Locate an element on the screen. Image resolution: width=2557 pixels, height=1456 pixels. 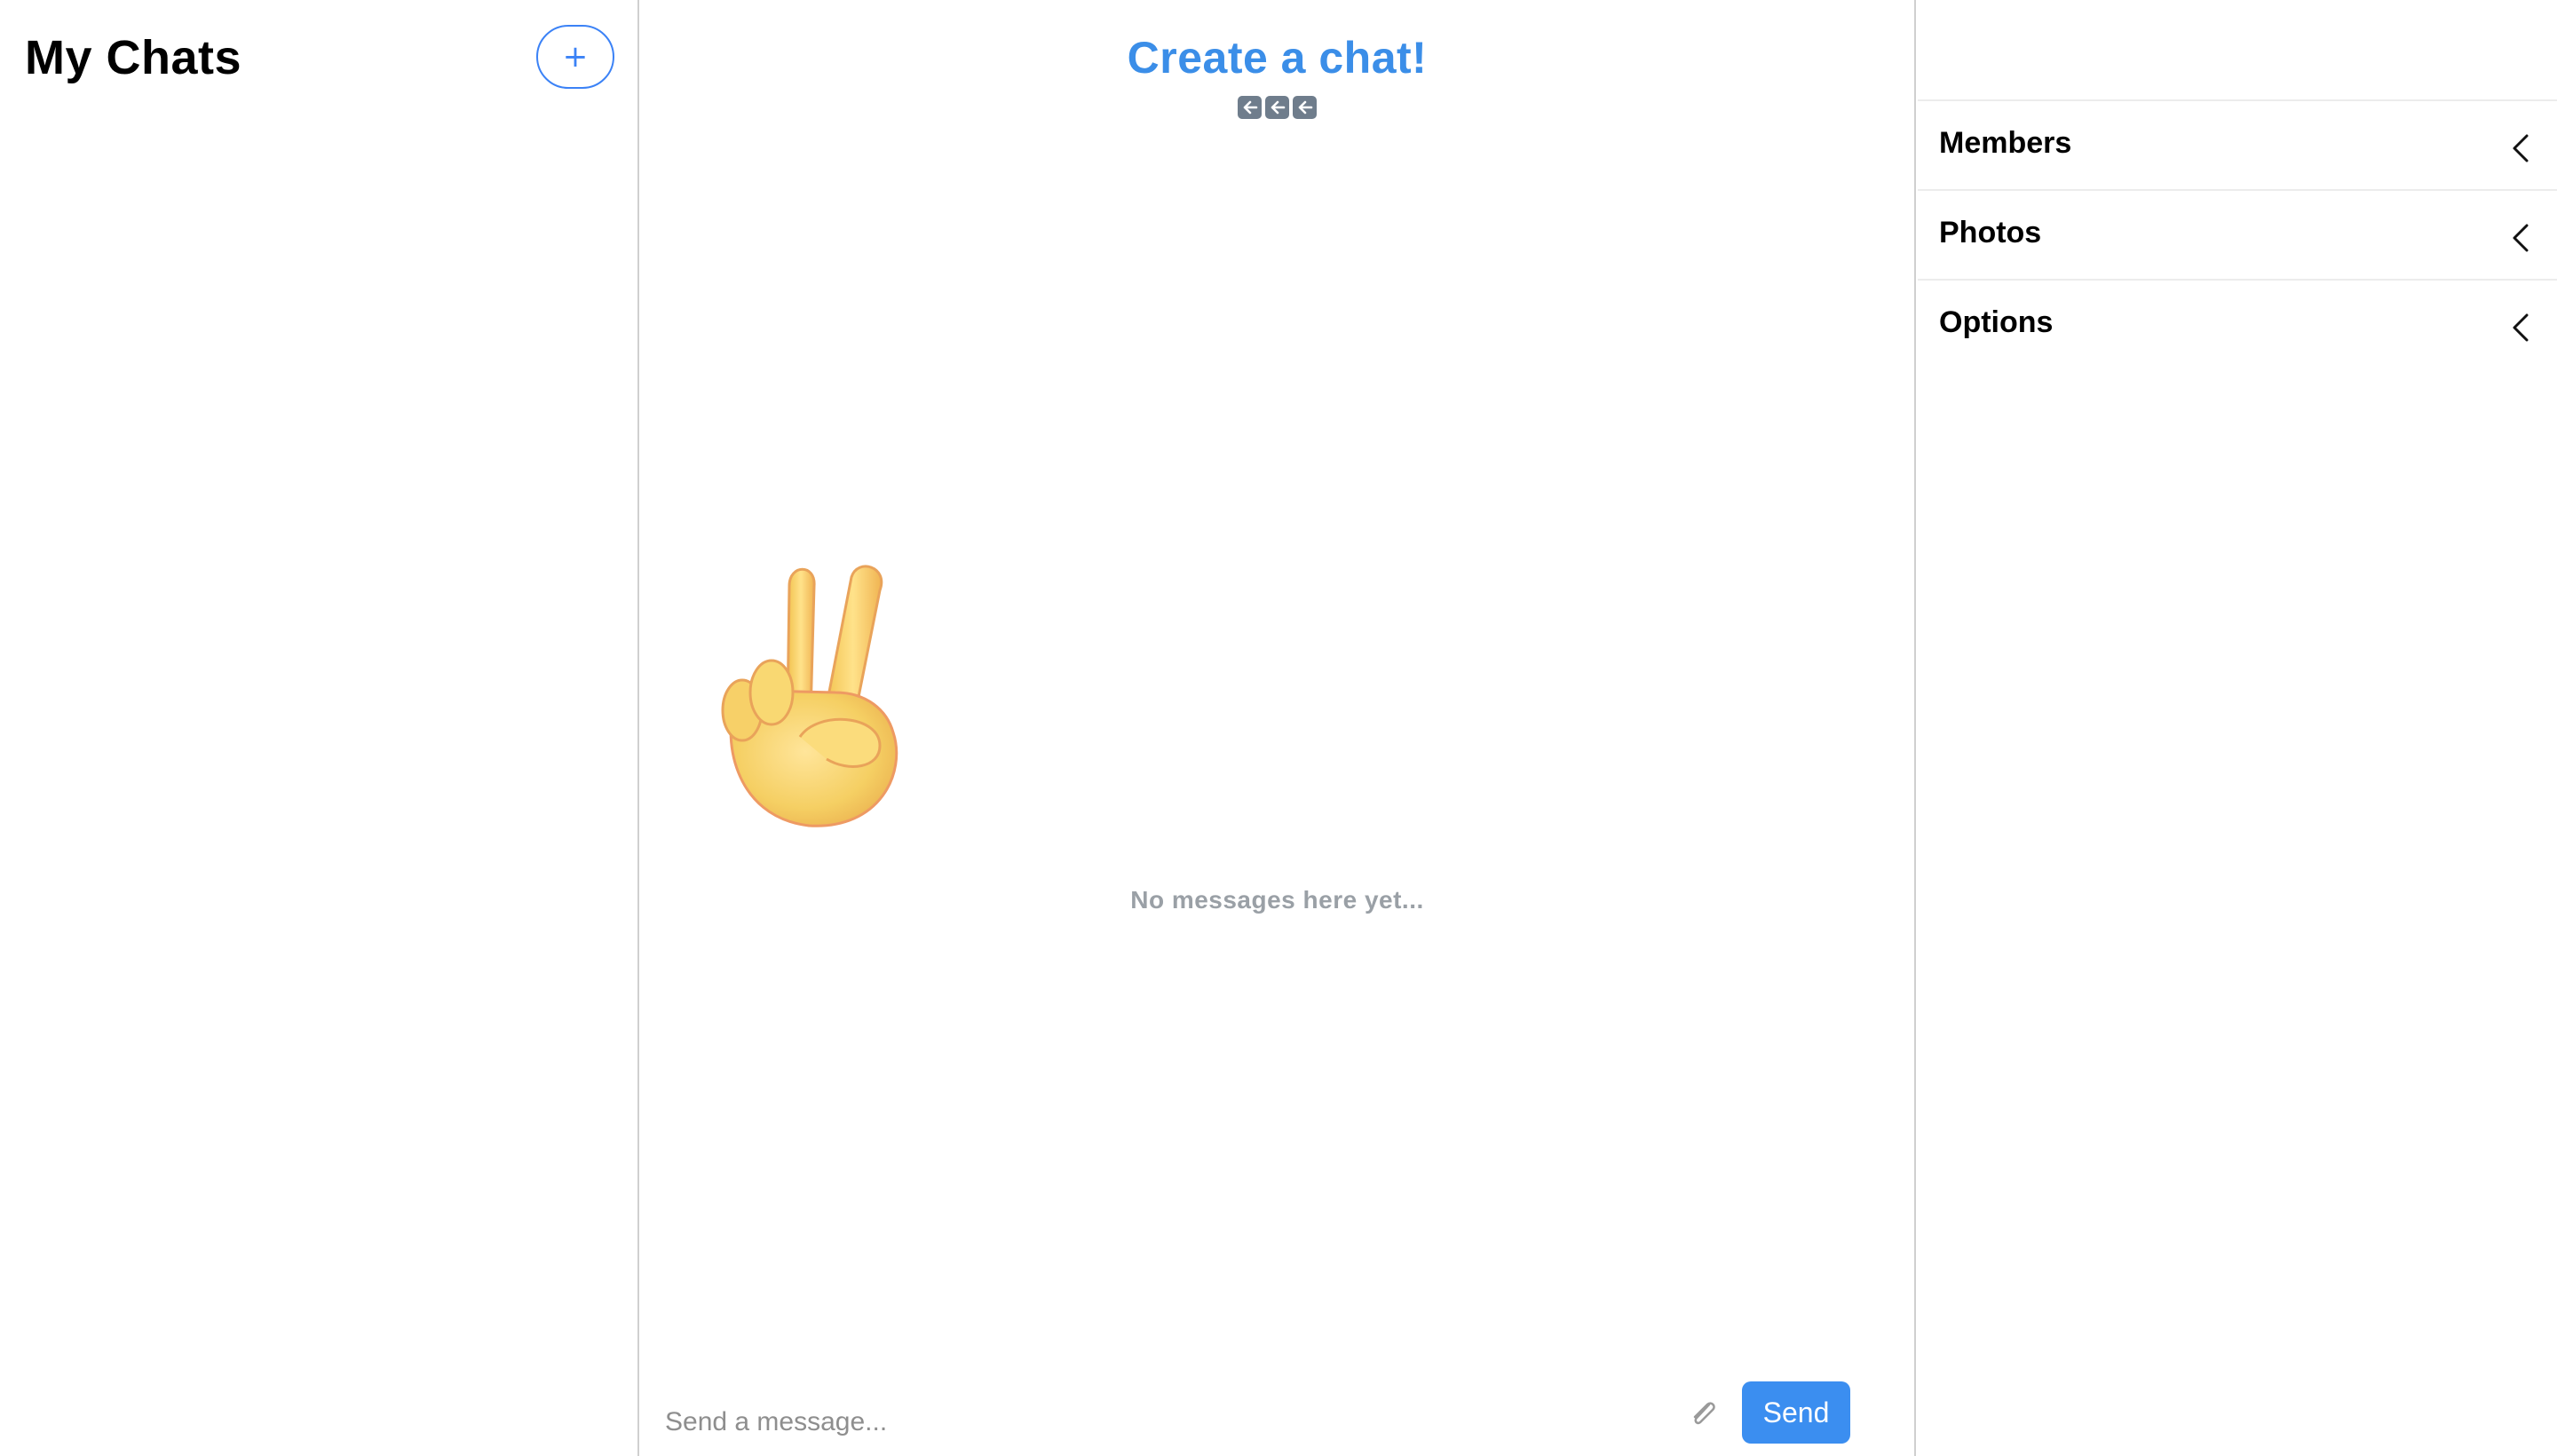
back-arrows-group is located at coordinates (1277, 107).